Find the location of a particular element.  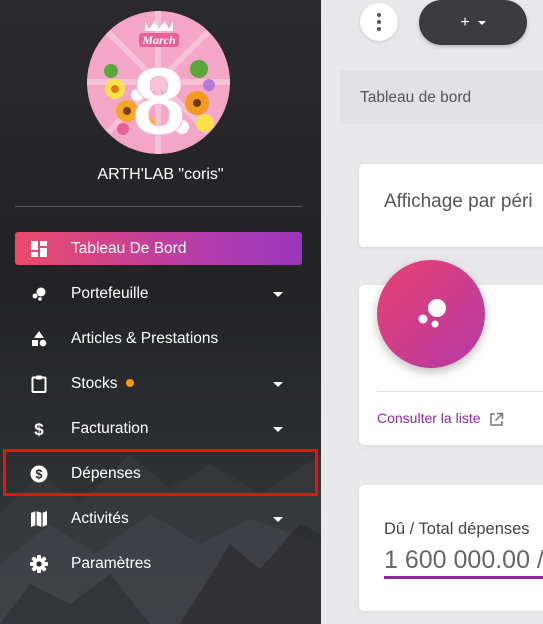

gear-icon is located at coordinates (39, 564).